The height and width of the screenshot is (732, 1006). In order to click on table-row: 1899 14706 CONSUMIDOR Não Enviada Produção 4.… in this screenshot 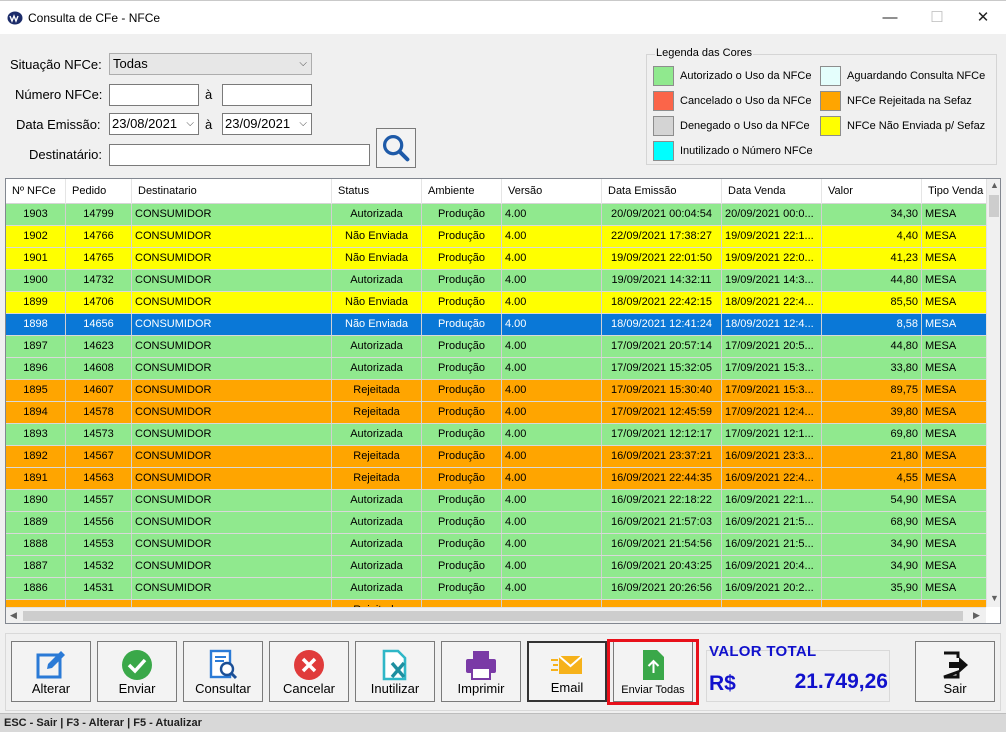, I will do `click(496, 303)`.